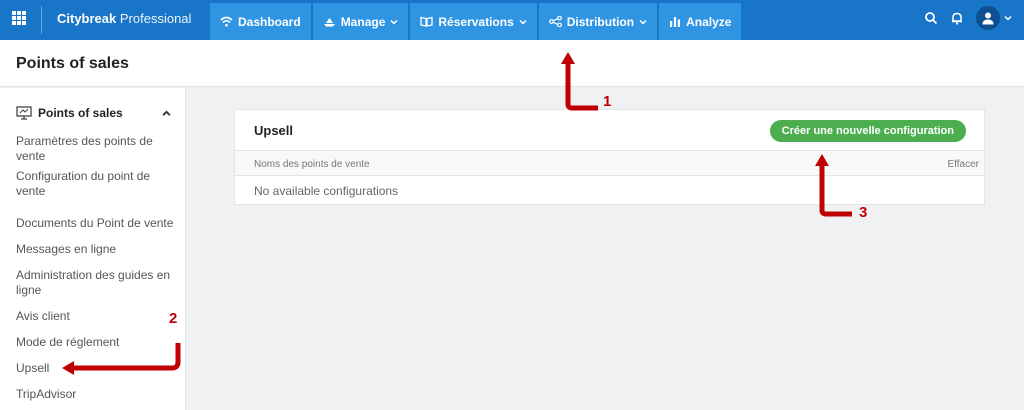 The width and height of the screenshot is (1024, 410). What do you see at coordinates (173, 318) in the screenshot?
I see `annotation-number-2: 2` at bounding box center [173, 318].